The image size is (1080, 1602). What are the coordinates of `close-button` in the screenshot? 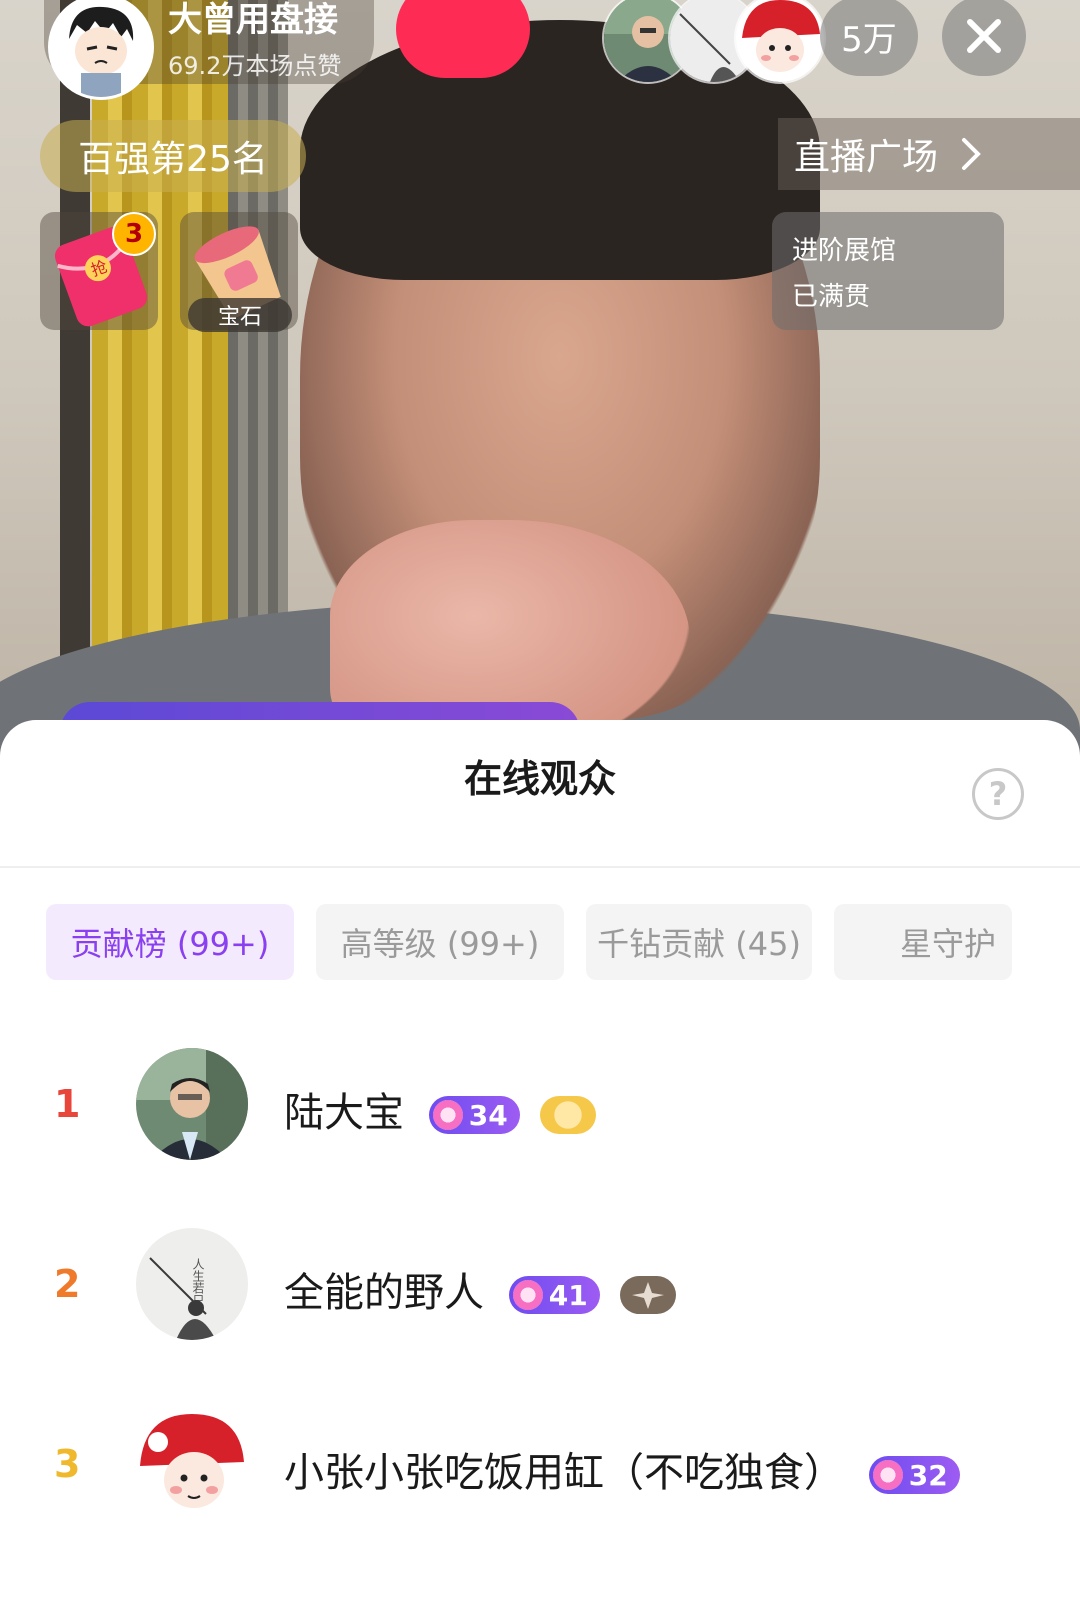 It's located at (984, 38).